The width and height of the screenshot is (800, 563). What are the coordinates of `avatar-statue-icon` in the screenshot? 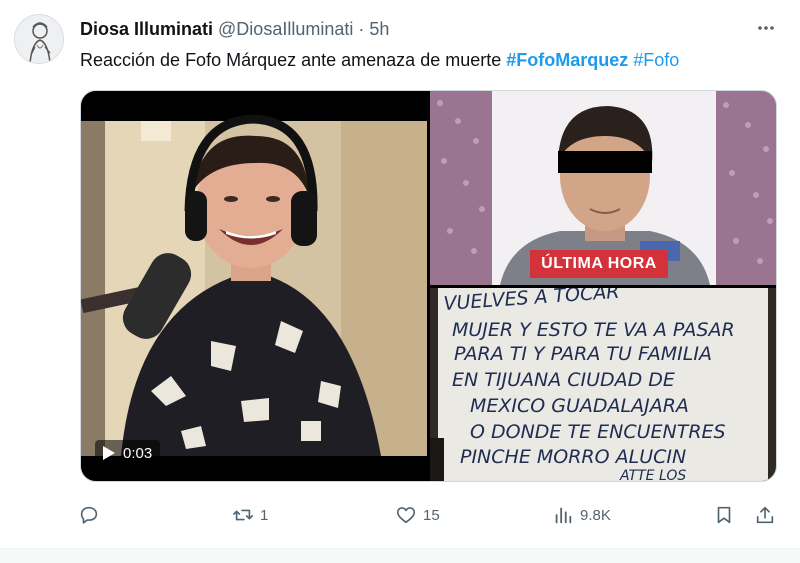 It's located at (39, 39).